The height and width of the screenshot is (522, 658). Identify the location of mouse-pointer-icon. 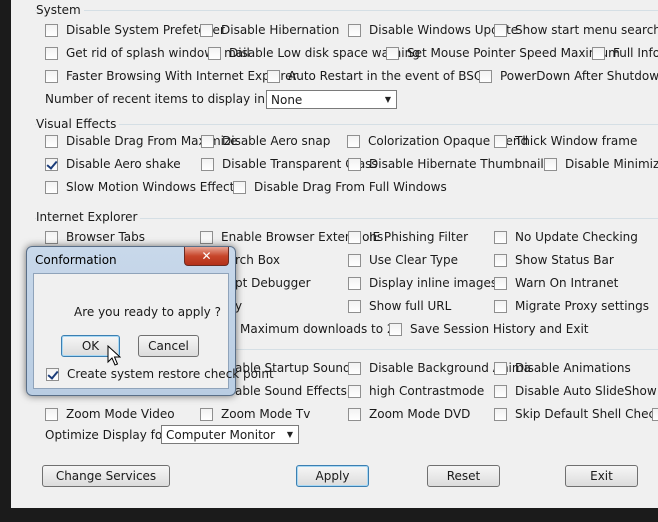
(114, 355).